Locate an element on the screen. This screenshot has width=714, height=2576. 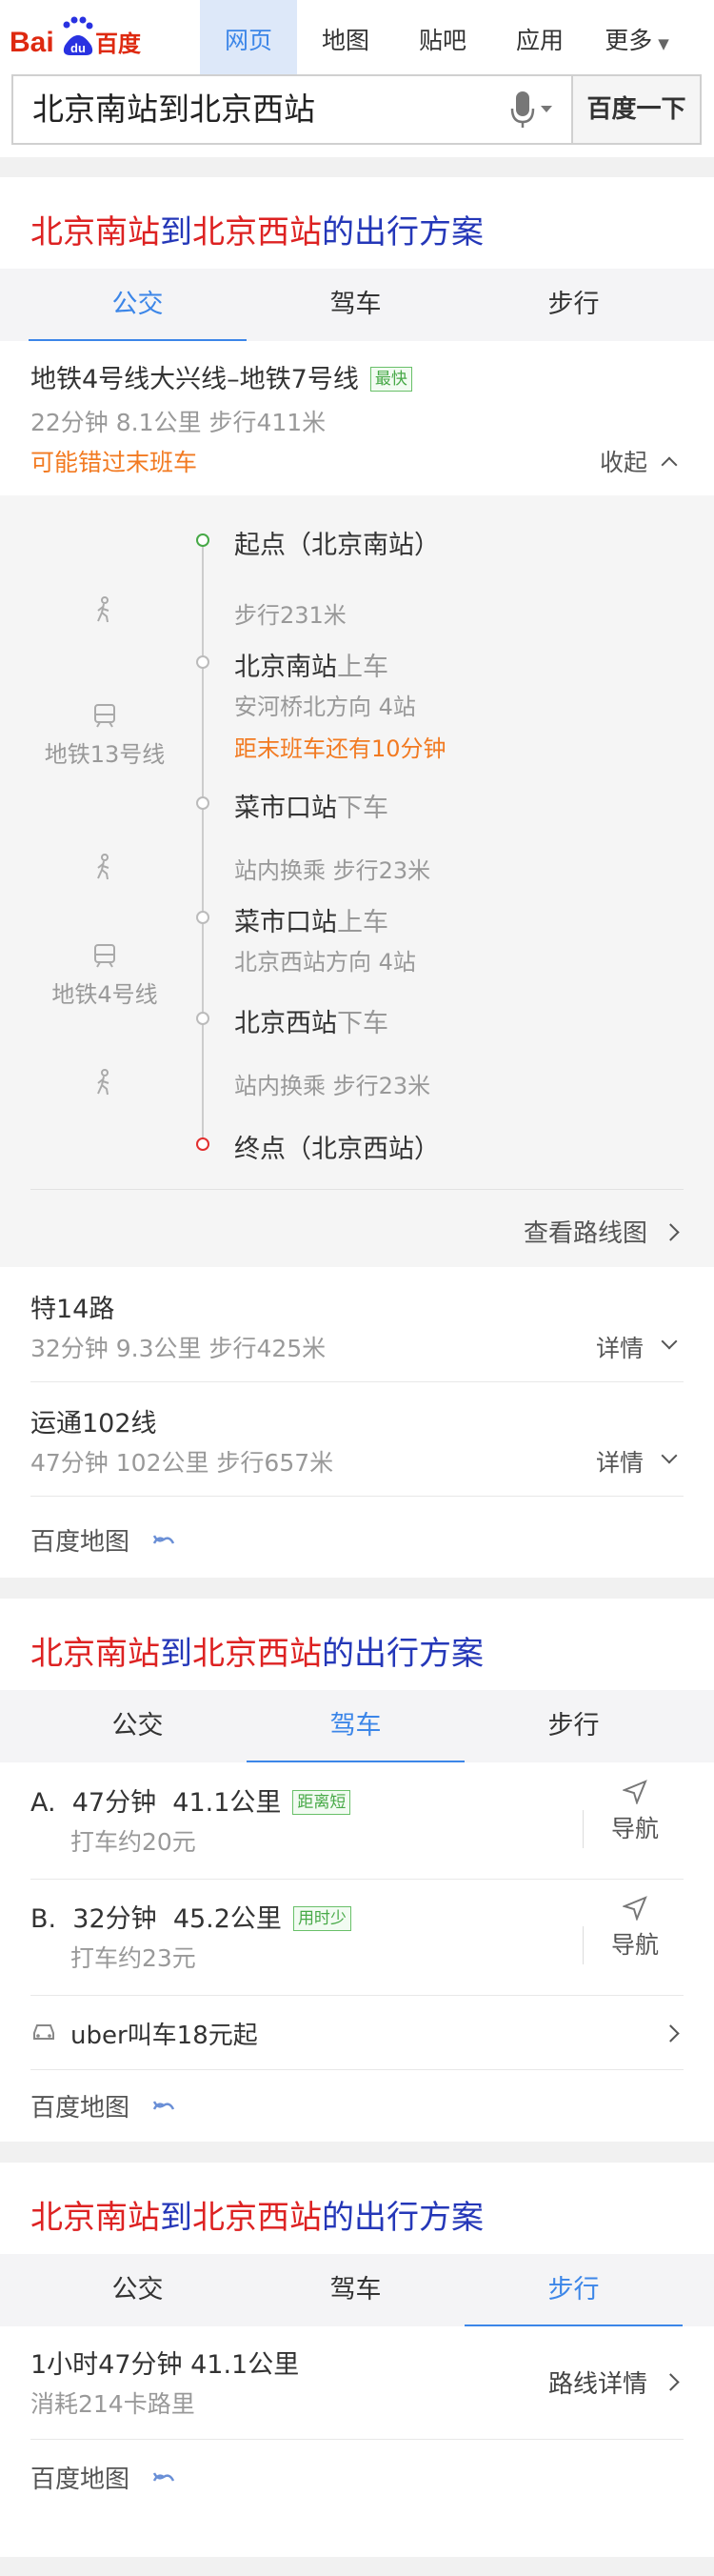
view-route-map-label: 查看路线图 is located at coordinates (585, 1233).